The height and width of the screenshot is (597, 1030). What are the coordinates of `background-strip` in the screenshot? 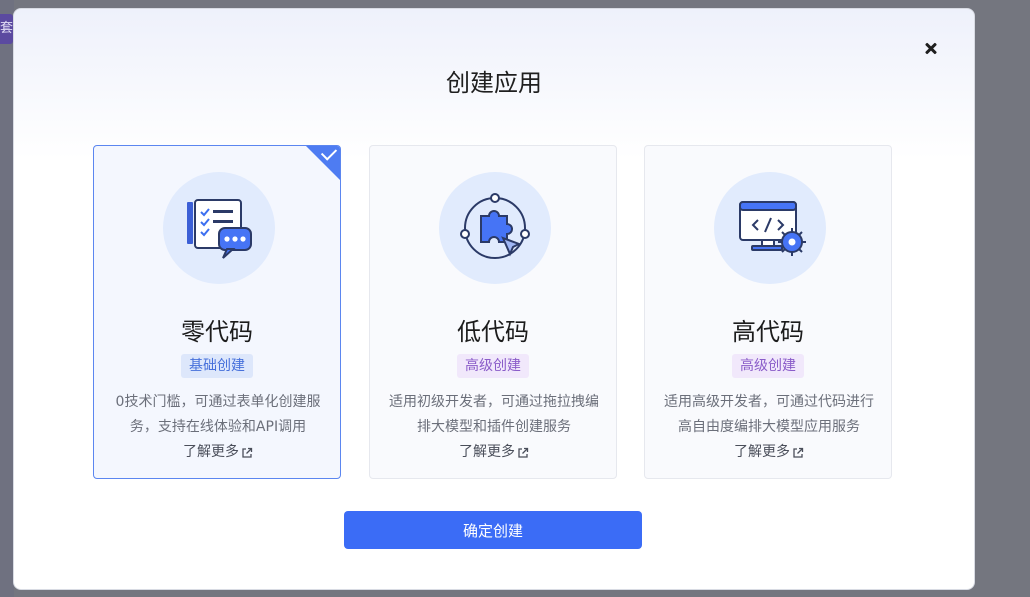 It's located at (7, 240).